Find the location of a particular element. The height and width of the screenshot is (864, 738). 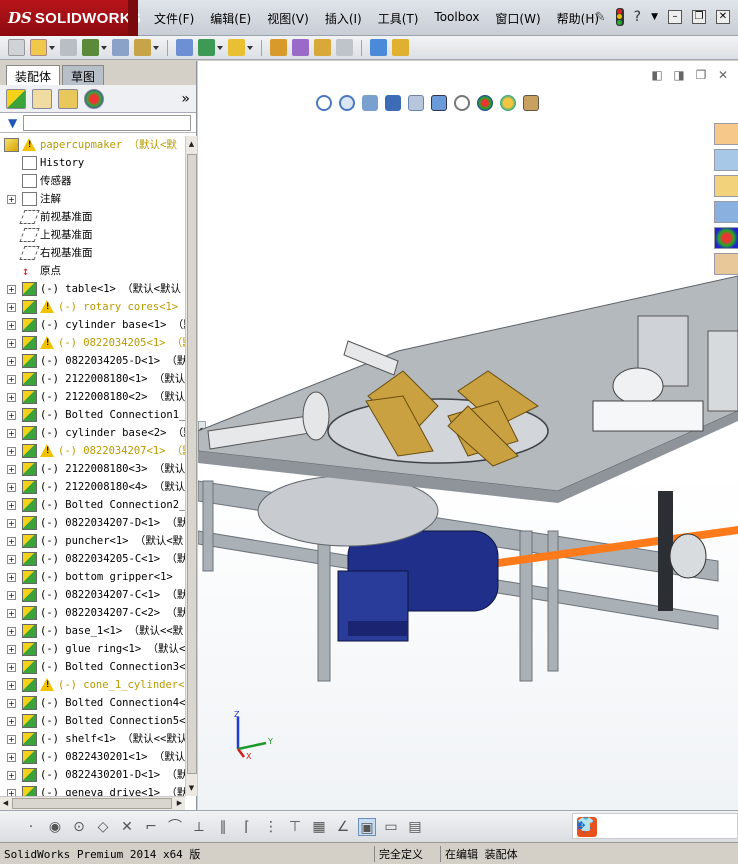

grid-icon: ▦ is located at coordinates (319, 827).